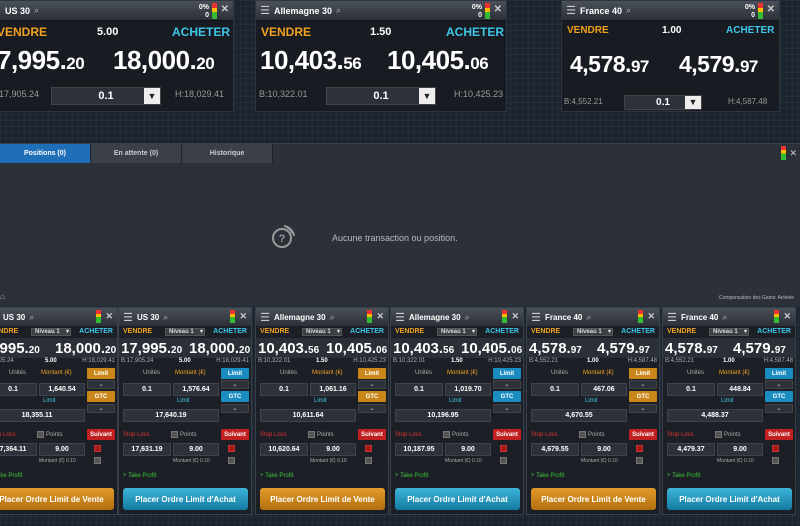 Image resolution: width=800 pixels, height=526 pixels. Describe the element at coordinates (381, 11) in the screenshot. I see `tile-header: ☰ Allemagne 30 ⌕ 0% 0 ✕` at that location.